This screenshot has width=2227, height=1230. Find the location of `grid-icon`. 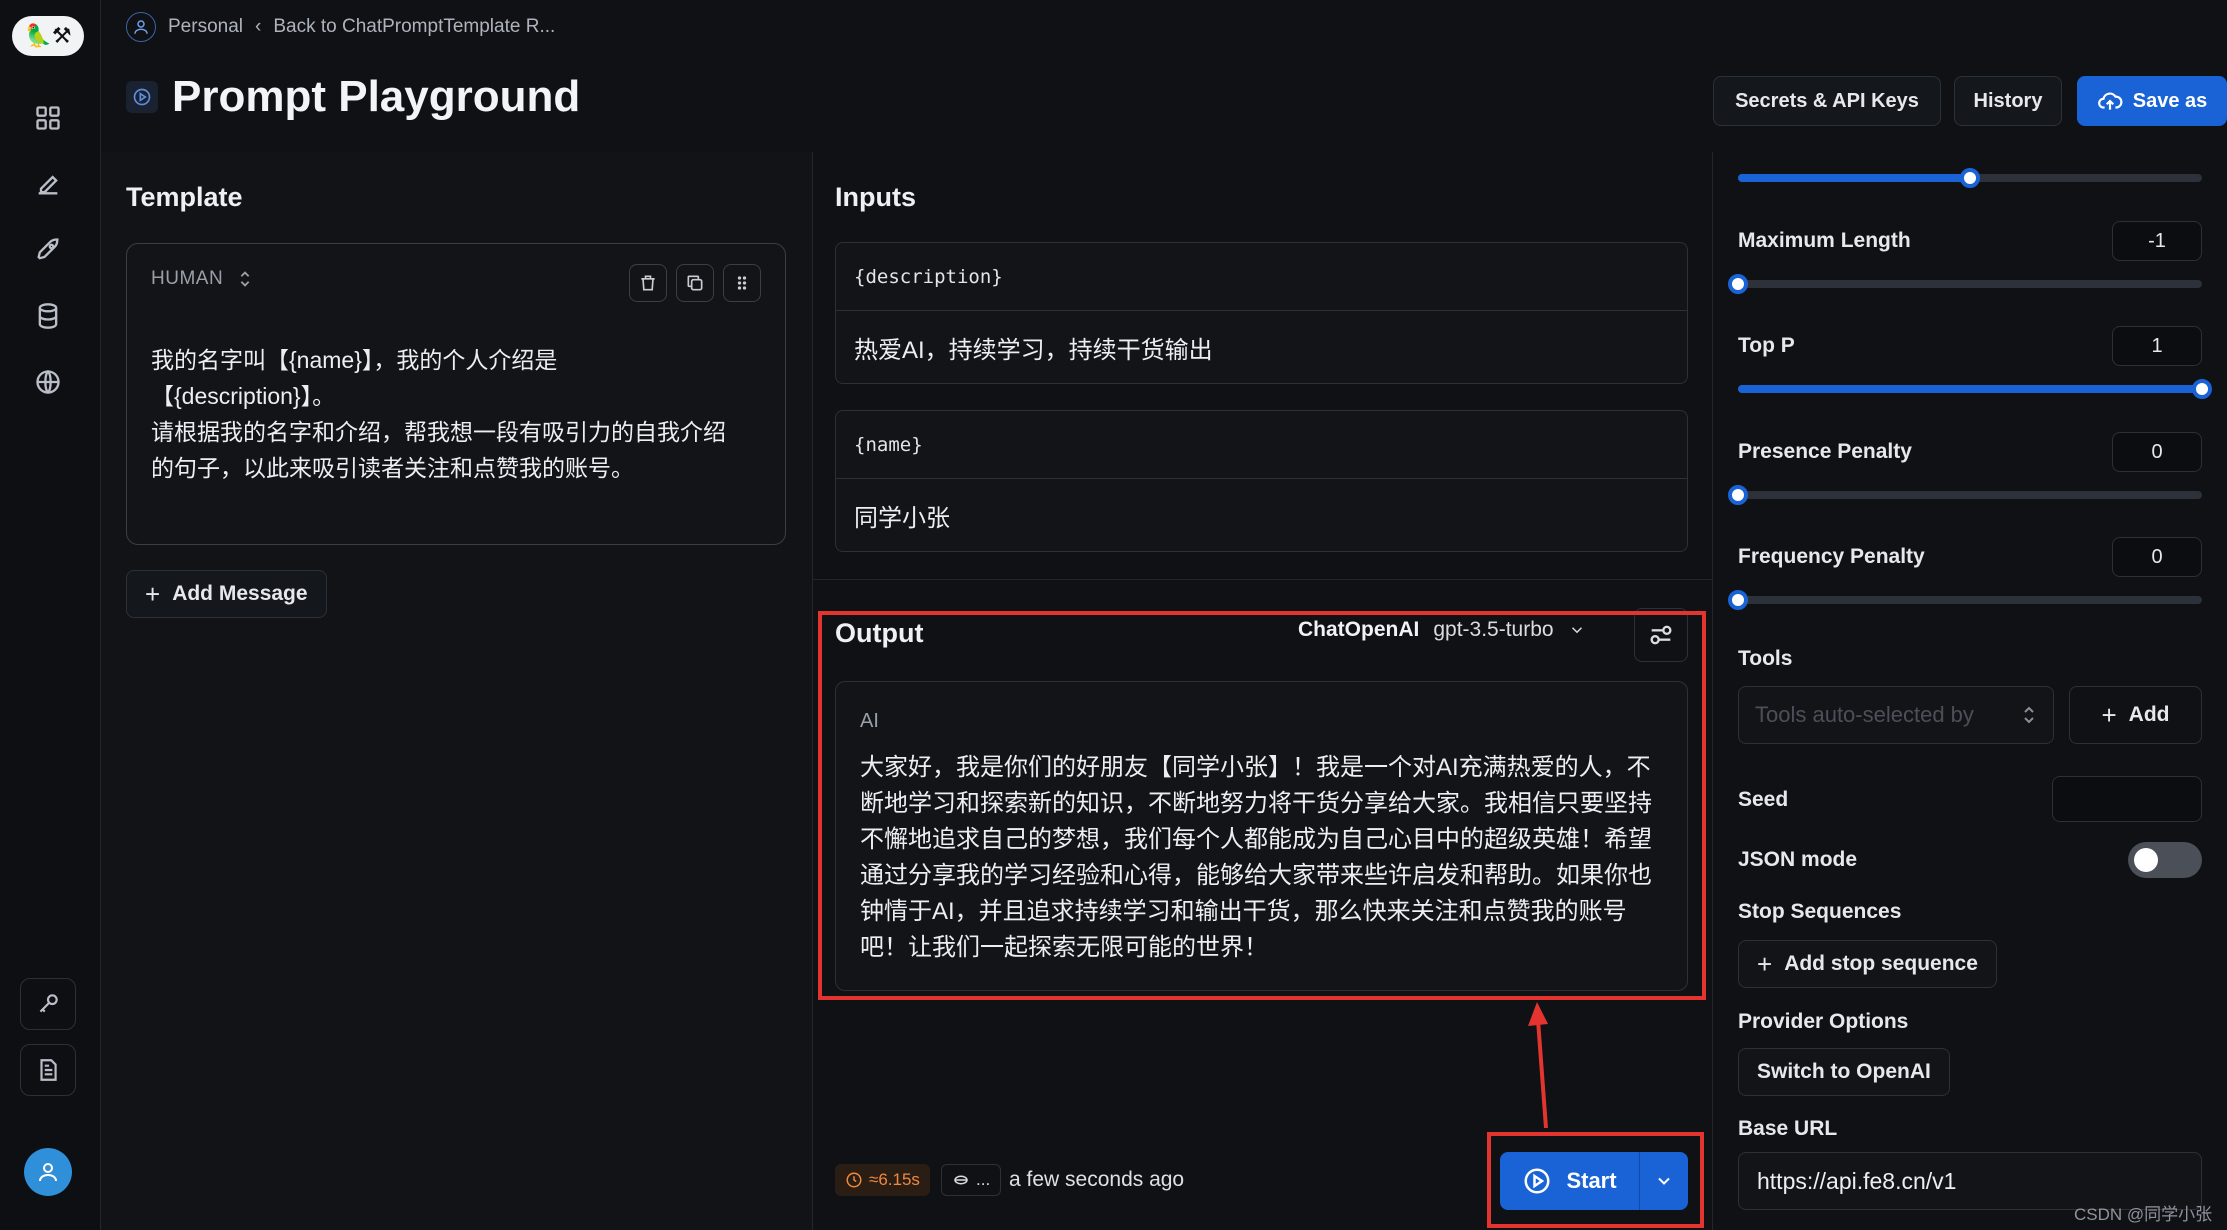

grid-icon is located at coordinates (48, 118).